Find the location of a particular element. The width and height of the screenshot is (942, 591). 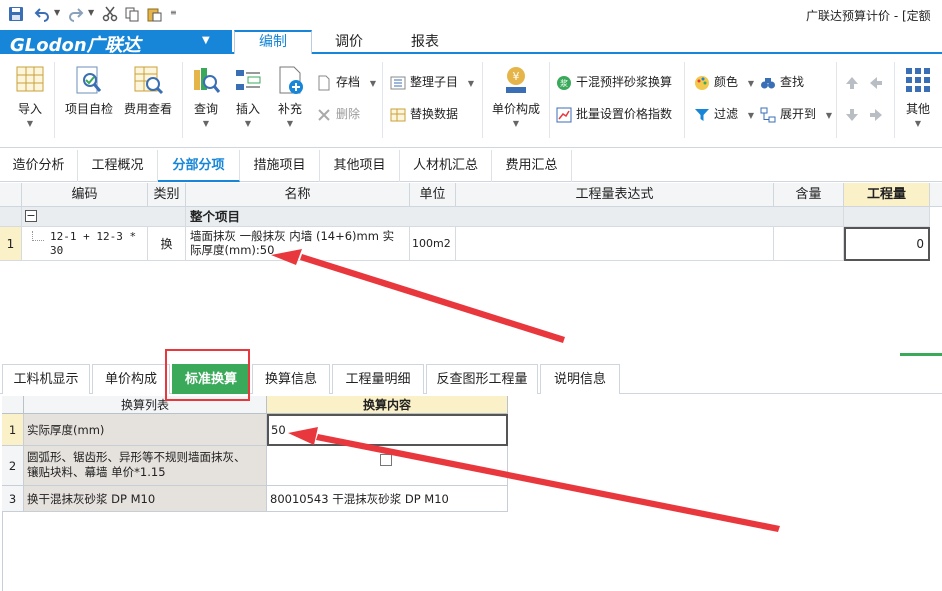

brand-menu: GLodon广联达 ▼ is located at coordinates (116, 43).